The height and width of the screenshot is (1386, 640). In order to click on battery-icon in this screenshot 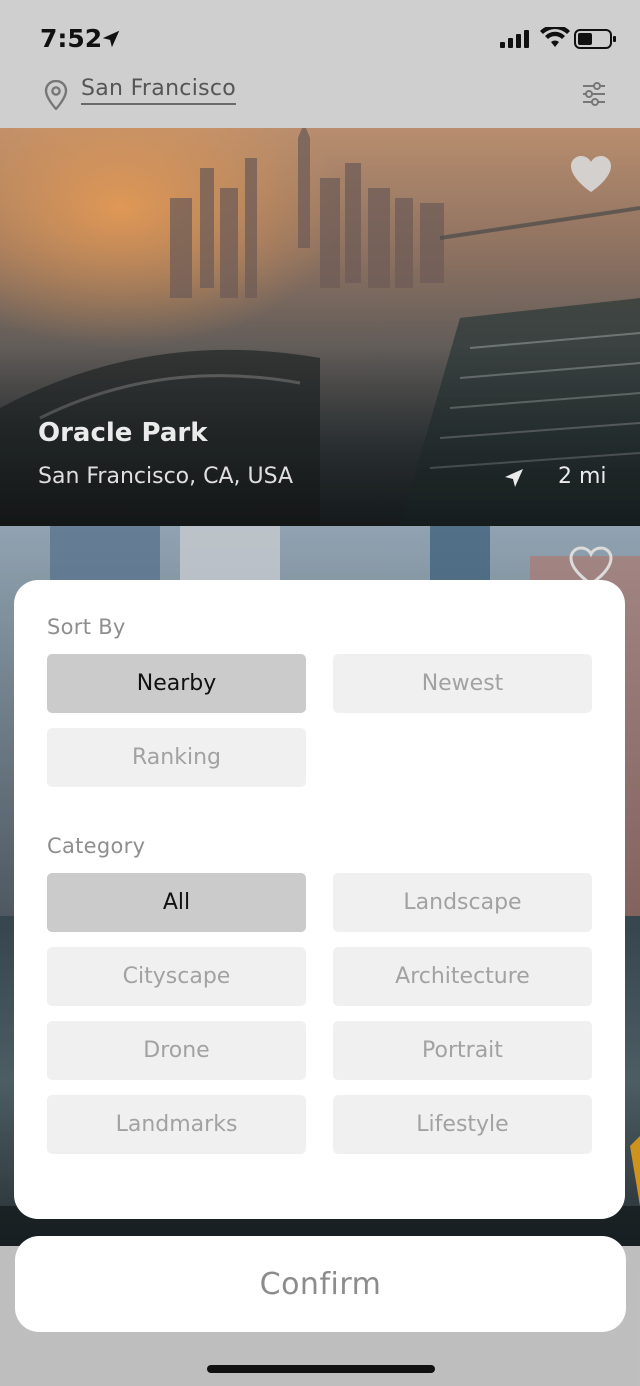, I will do `click(595, 39)`.